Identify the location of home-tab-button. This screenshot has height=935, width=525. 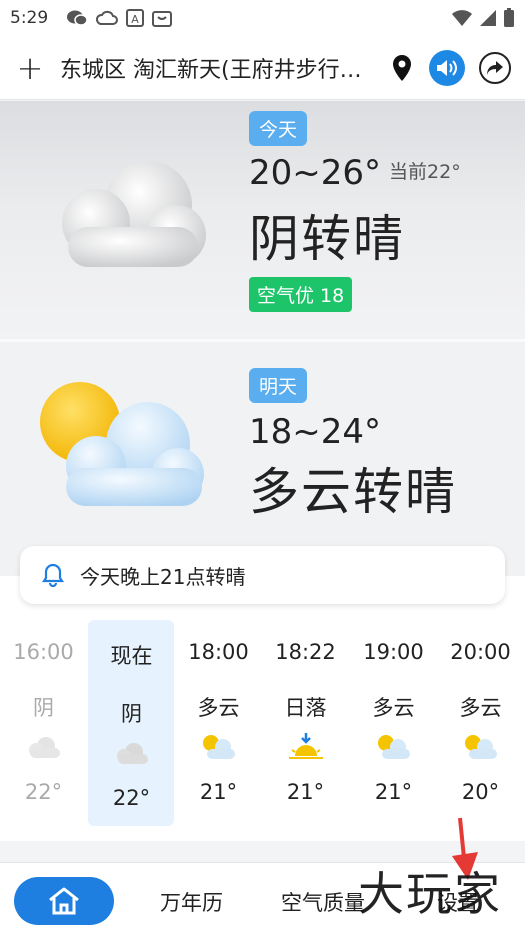
(64, 901).